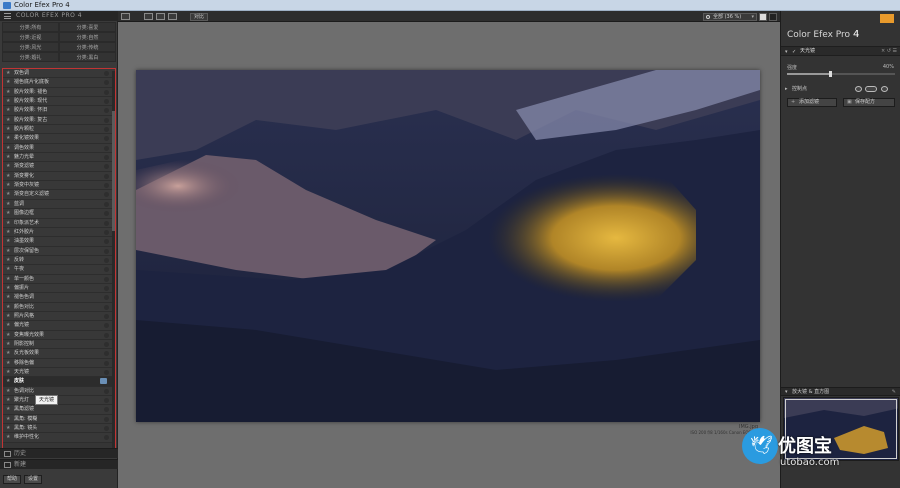  I want to click on filter-item: ★ 颜色对比, so click(59, 307).